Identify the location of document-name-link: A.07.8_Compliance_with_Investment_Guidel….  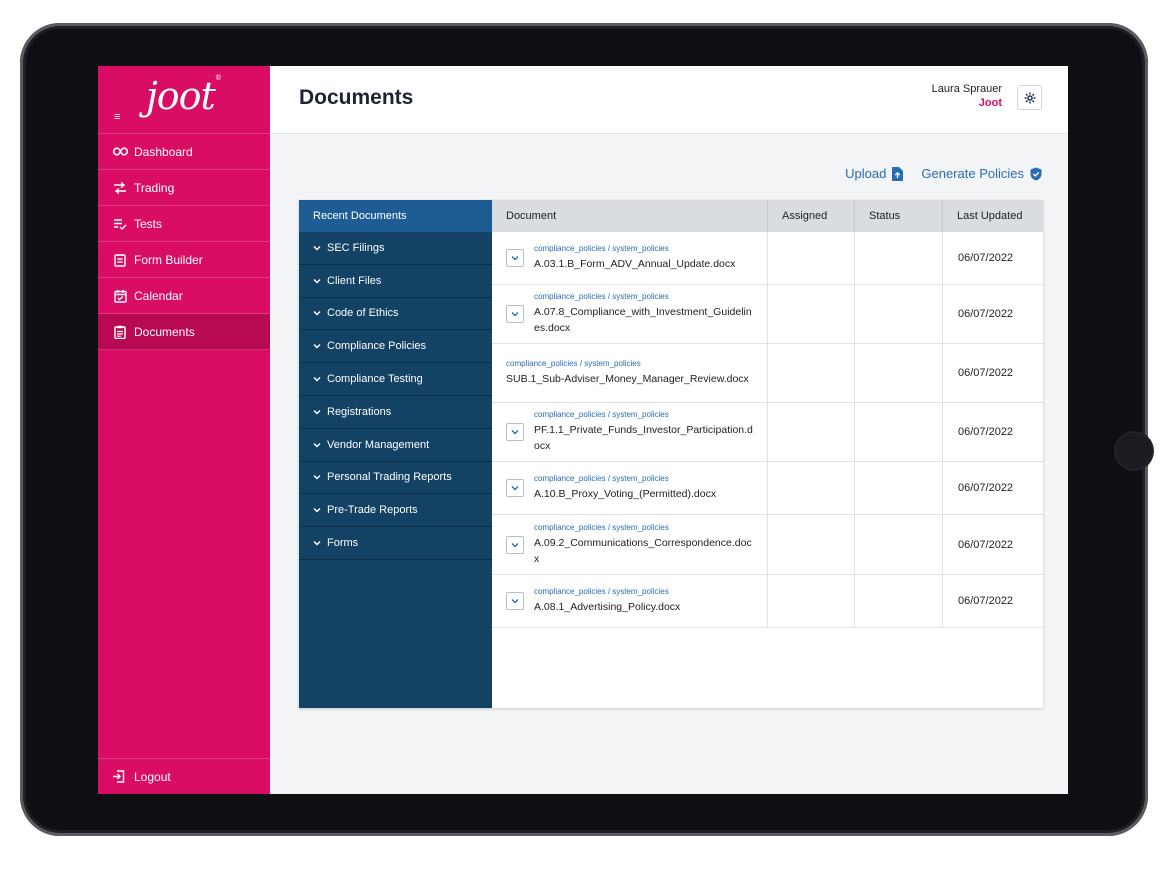
(643, 320).